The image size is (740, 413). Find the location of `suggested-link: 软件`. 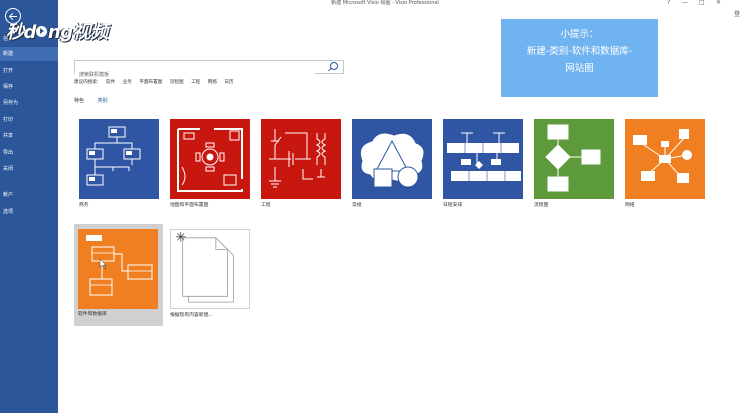

suggested-link: 软件 is located at coordinates (110, 82).